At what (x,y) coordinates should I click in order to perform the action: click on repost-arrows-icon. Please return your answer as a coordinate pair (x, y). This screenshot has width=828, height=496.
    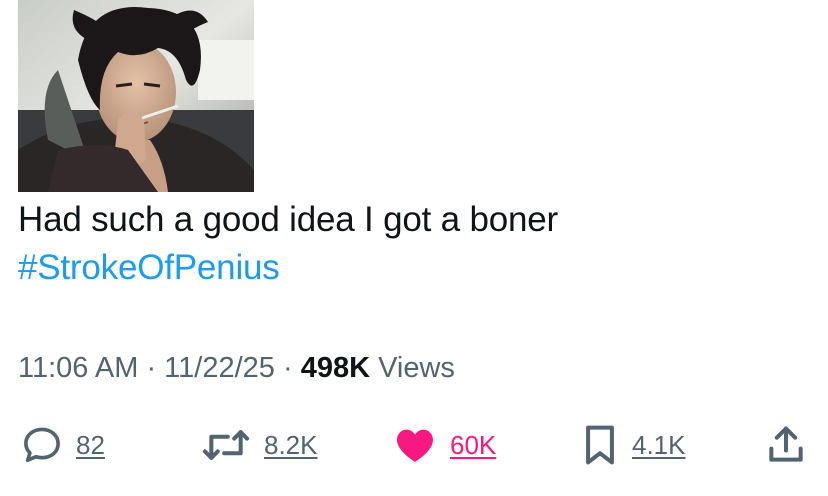
    Looking at the image, I should click on (226, 445).